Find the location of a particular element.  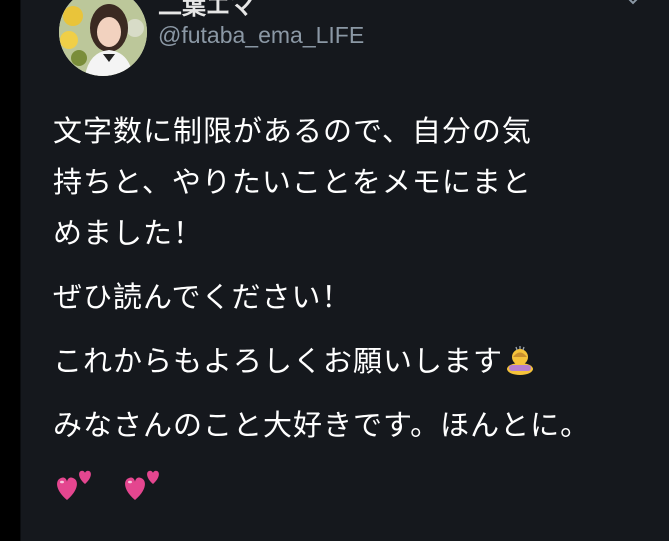

text-line: 文字数に制限があるので、自分の気 is located at coordinates (292, 131).